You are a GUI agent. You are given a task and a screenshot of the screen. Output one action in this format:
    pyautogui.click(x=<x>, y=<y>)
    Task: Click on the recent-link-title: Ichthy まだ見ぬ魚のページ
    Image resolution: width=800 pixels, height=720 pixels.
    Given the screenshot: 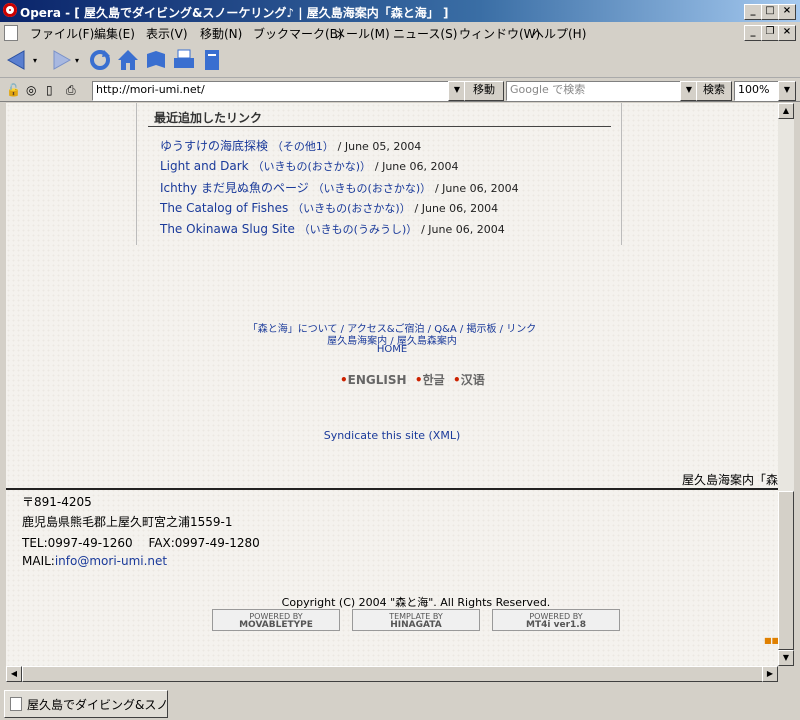 What is the action you would take?
    pyautogui.click(x=234, y=188)
    